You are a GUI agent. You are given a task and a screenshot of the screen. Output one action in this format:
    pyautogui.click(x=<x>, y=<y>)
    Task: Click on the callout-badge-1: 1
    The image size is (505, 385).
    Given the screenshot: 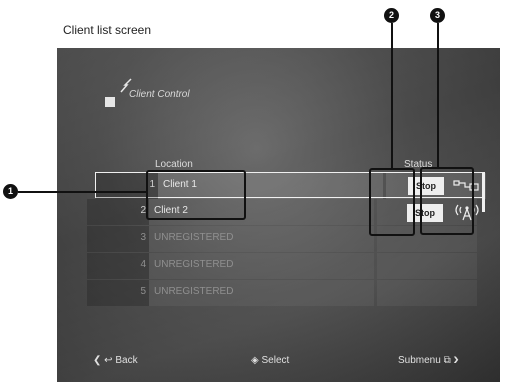 What is the action you would take?
    pyautogui.click(x=10, y=191)
    